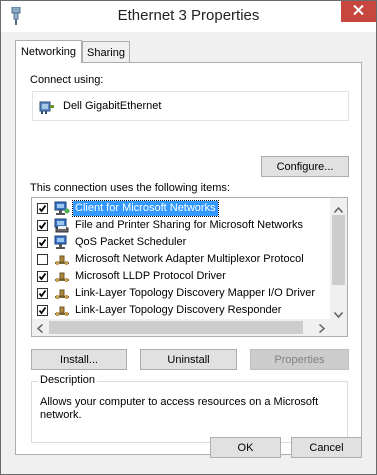  What do you see at coordinates (150, 276) in the screenshot?
I see `list-item-label: Microsoft LLDP Protocol Driver` at bounding box center [150, 276].